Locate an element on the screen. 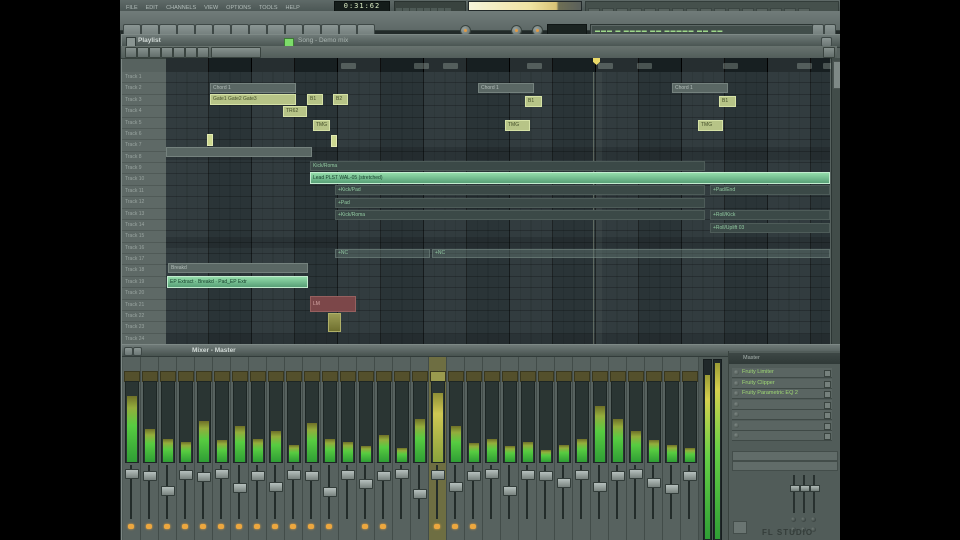 The width and height of the screenshot is (960, 540). playlist-track-name: Track 19 is located at coordinates (144, 283).